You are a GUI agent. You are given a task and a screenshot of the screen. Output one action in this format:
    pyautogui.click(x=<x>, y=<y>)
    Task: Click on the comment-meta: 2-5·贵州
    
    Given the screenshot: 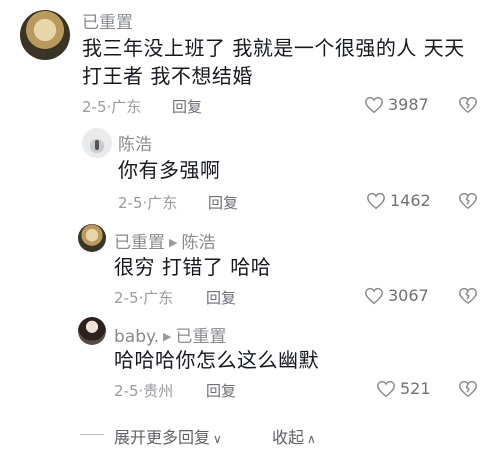 What is the action you would take?
    pyautogui.click(x=144, y=391)
    